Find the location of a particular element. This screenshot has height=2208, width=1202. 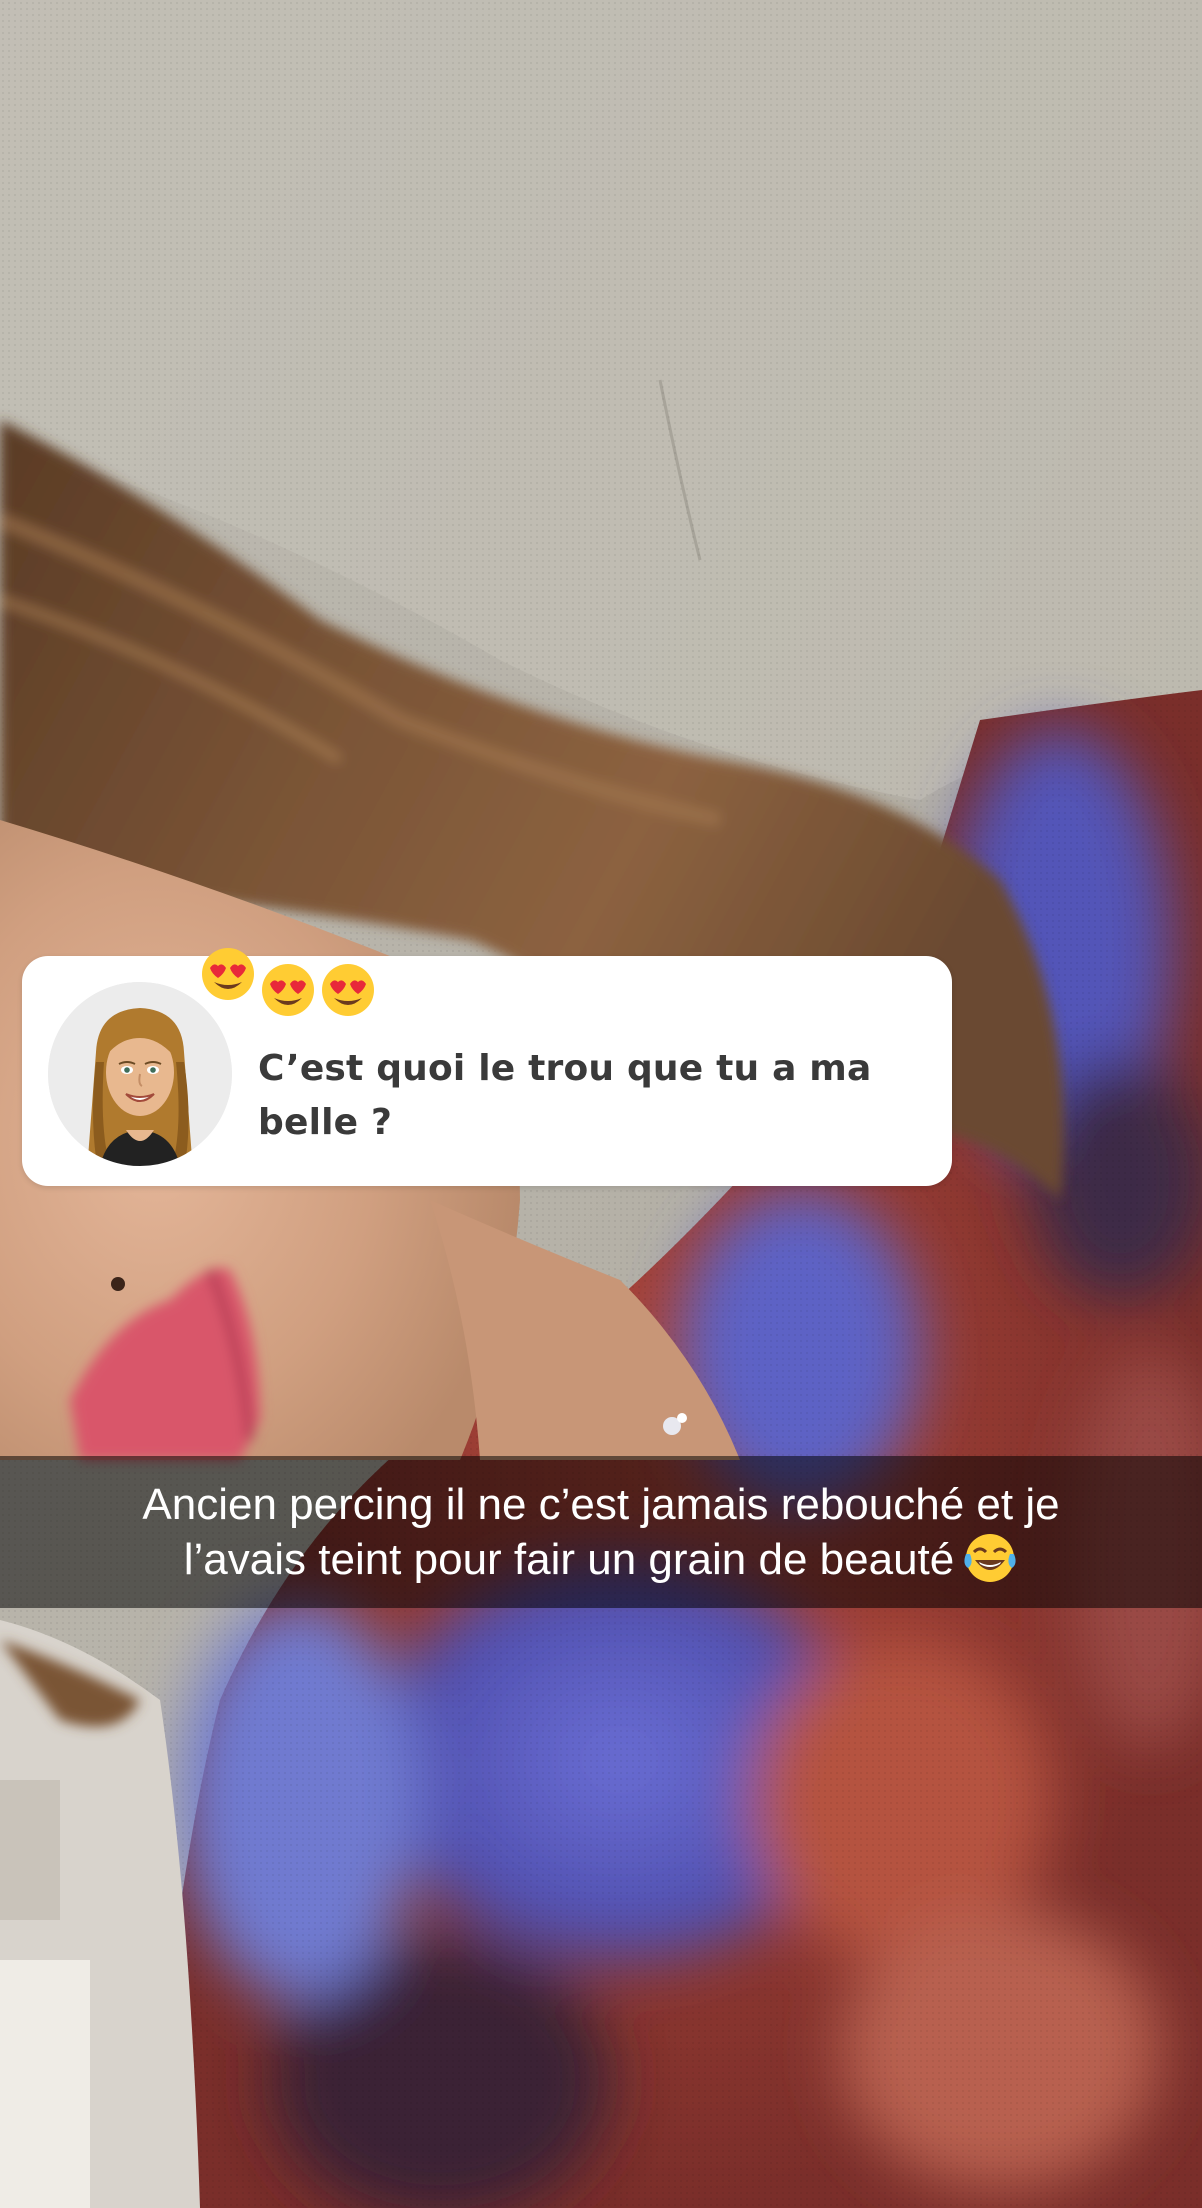

reply-sticker-card: C’est quoi le trou que tu a ma belle ? is located at coordinates (487, 1067).